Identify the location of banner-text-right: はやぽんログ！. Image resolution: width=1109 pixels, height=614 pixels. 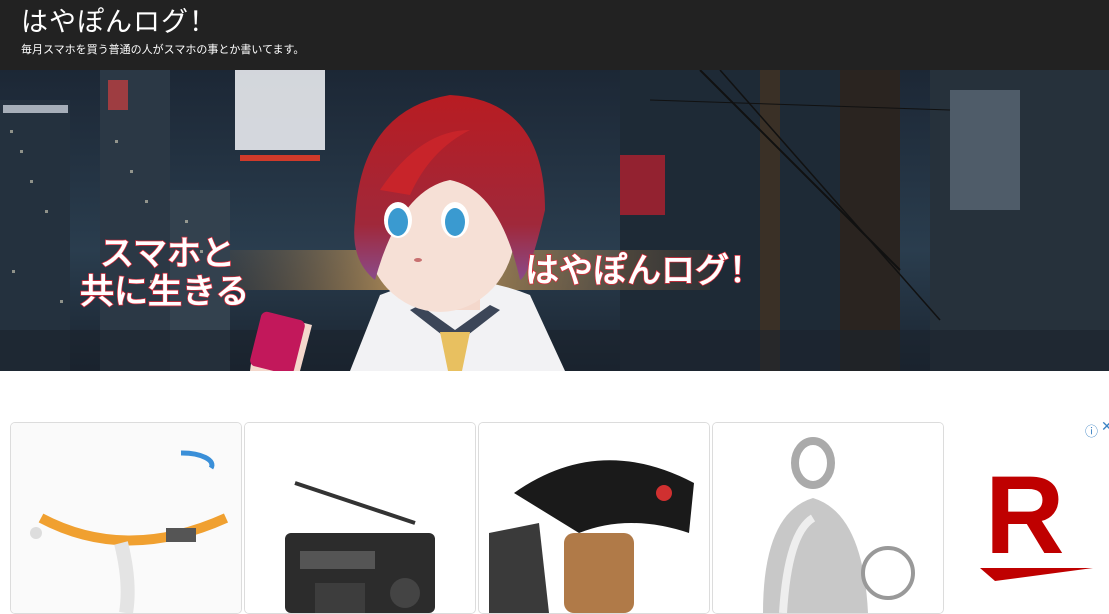
(644, 271).